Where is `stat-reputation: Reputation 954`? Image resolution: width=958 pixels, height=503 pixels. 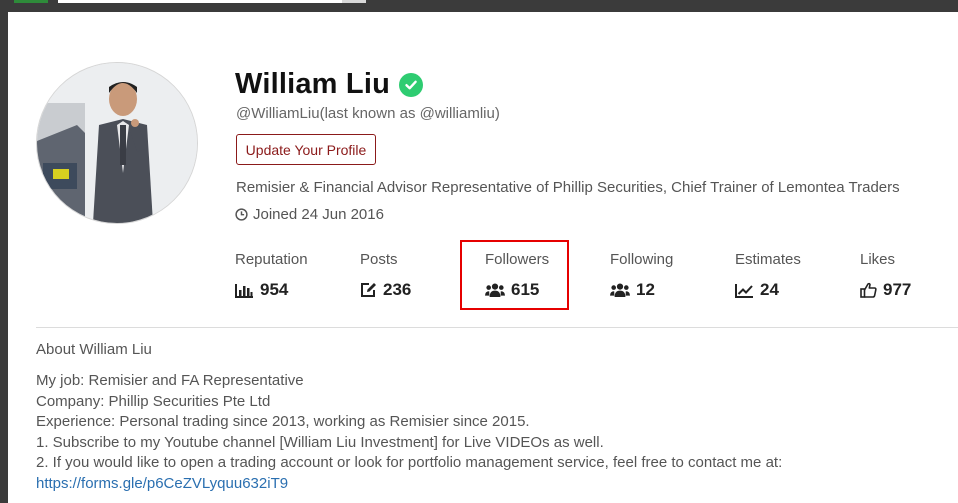
stat-reputation: Reputation 954 is located at coordinates (271, 275).